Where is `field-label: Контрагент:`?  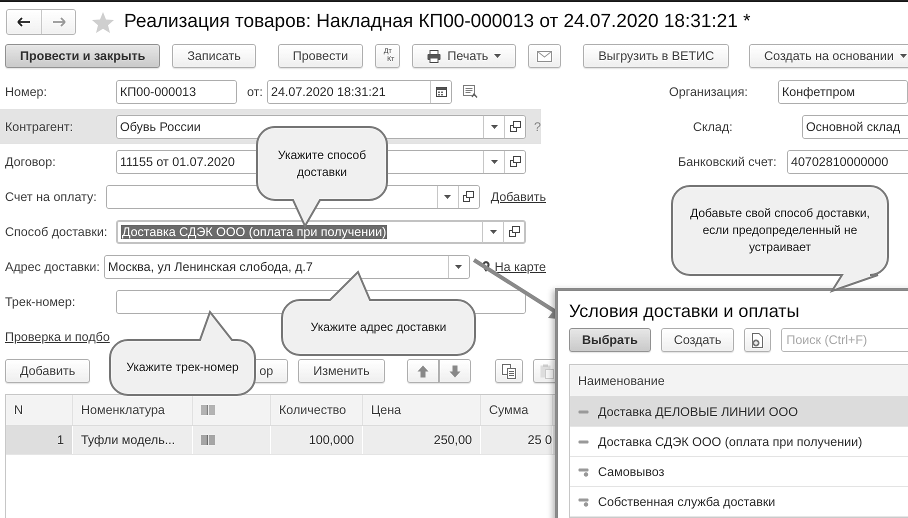
field-label: Контрагент: is located at coordinates (39, 127).